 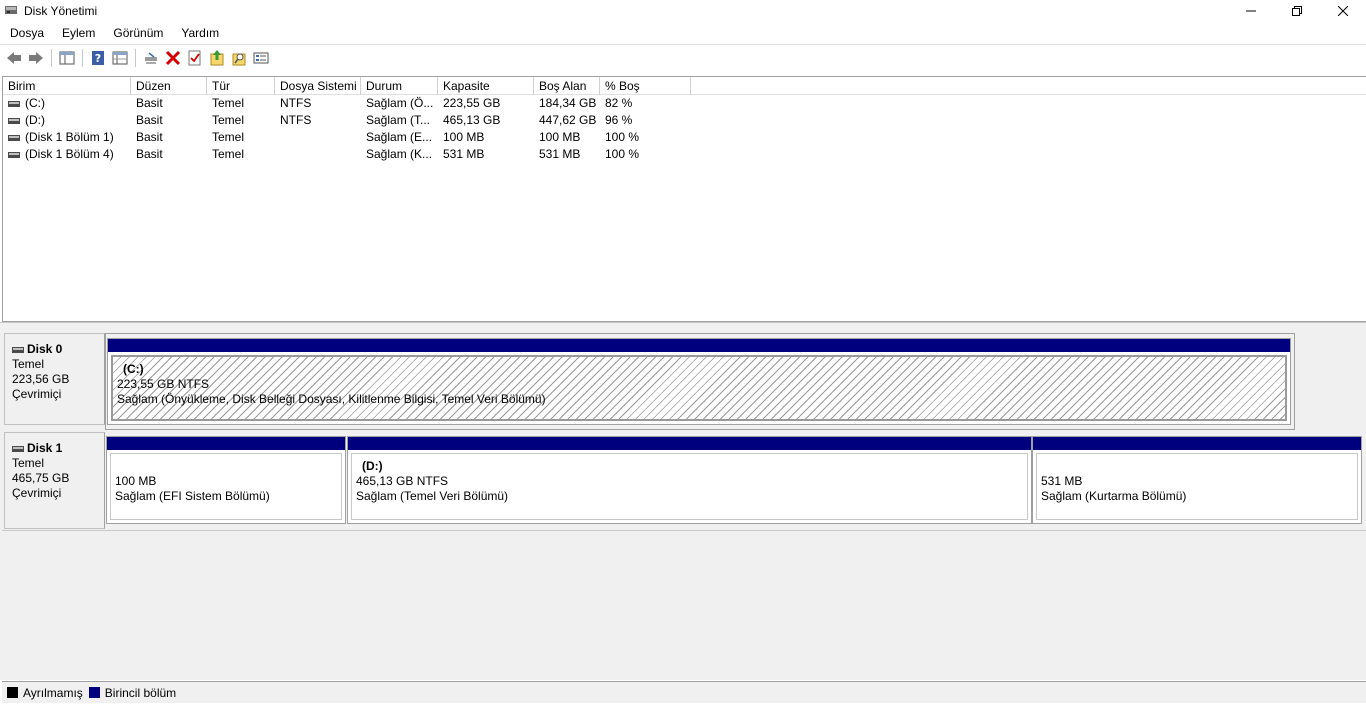 What do you see at coordinates (241, 86) in the screenshot?
I see `column-tur: Tür` at bounding box center [241, 86].